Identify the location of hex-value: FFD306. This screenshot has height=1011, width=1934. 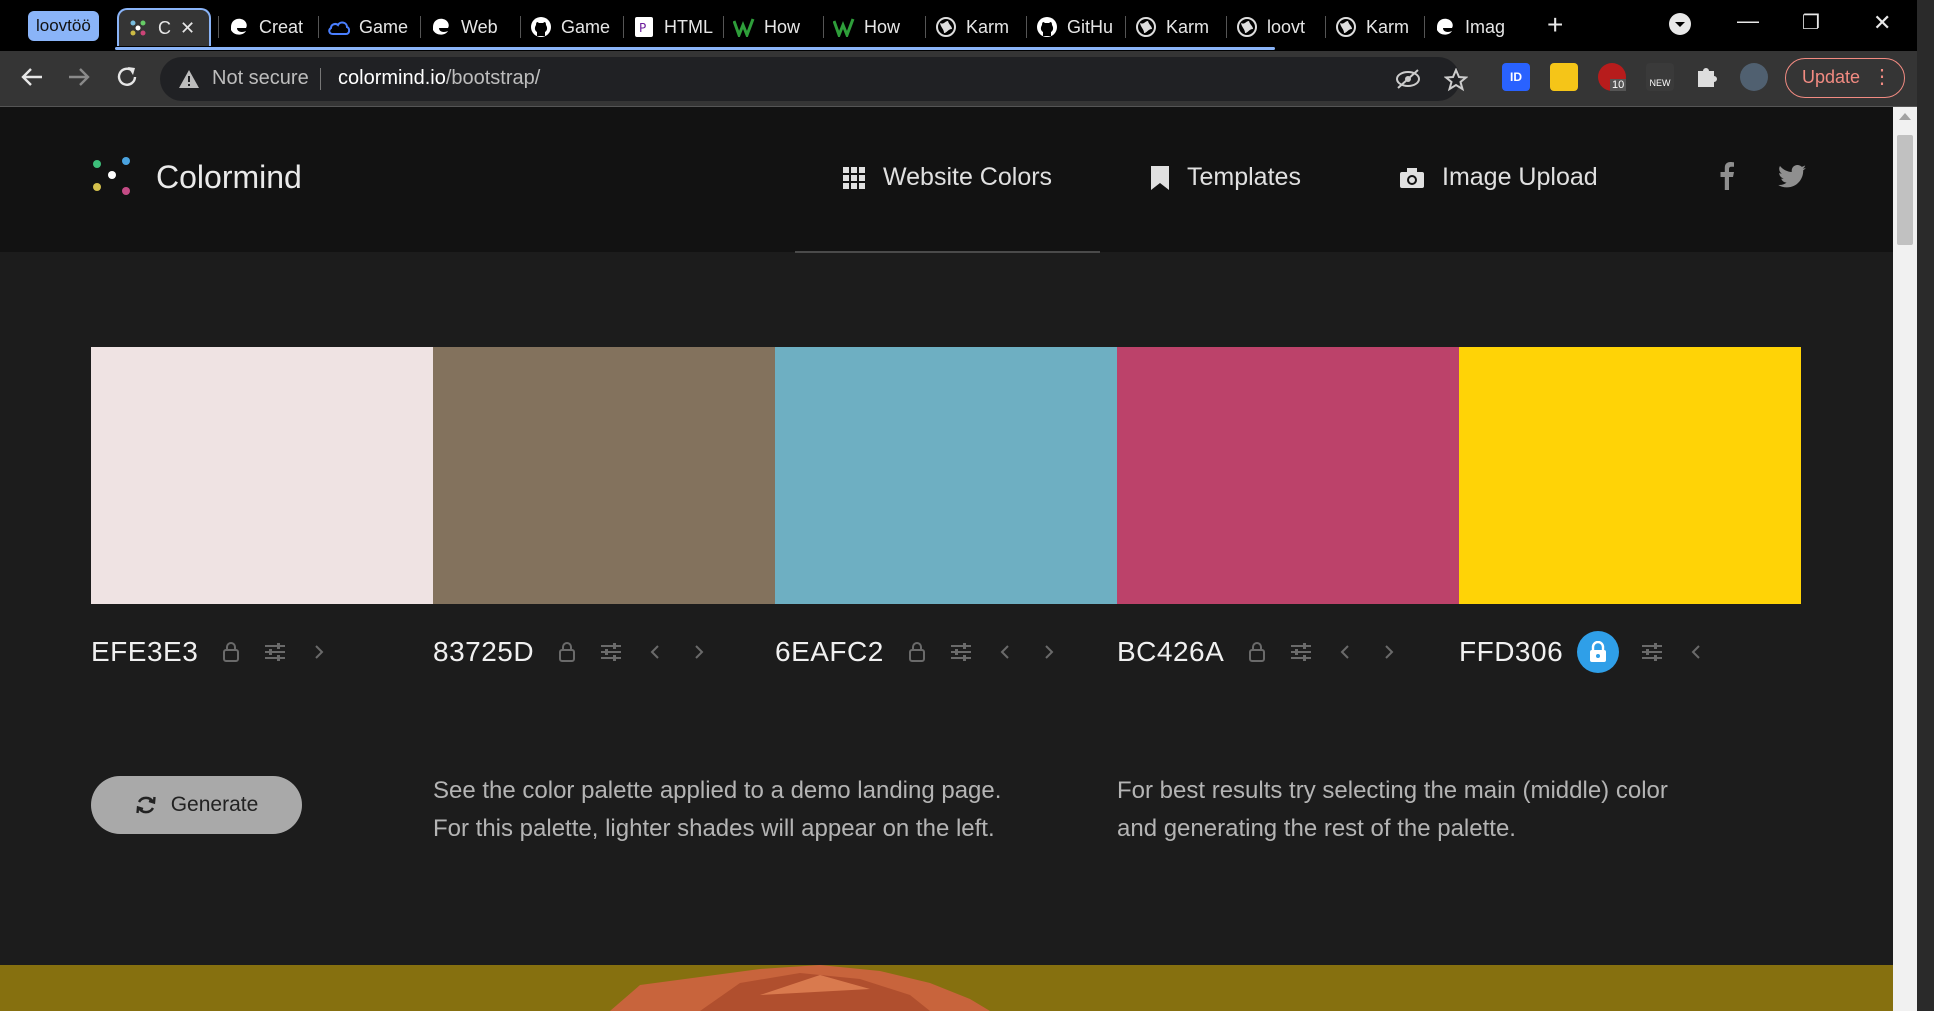
(1511, 652).